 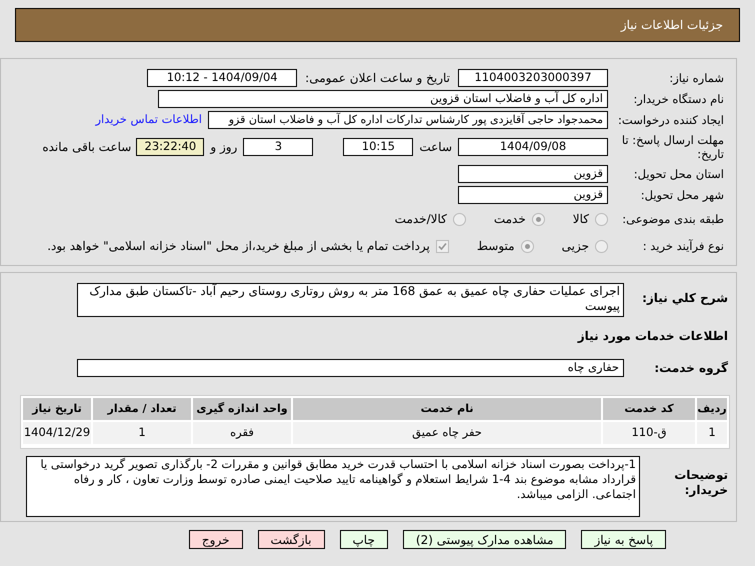 What do you see at coordinates (678, 174) in the screenshot?
I see `field-label: استان محل تحویل:` at bounding box center [678, 174].